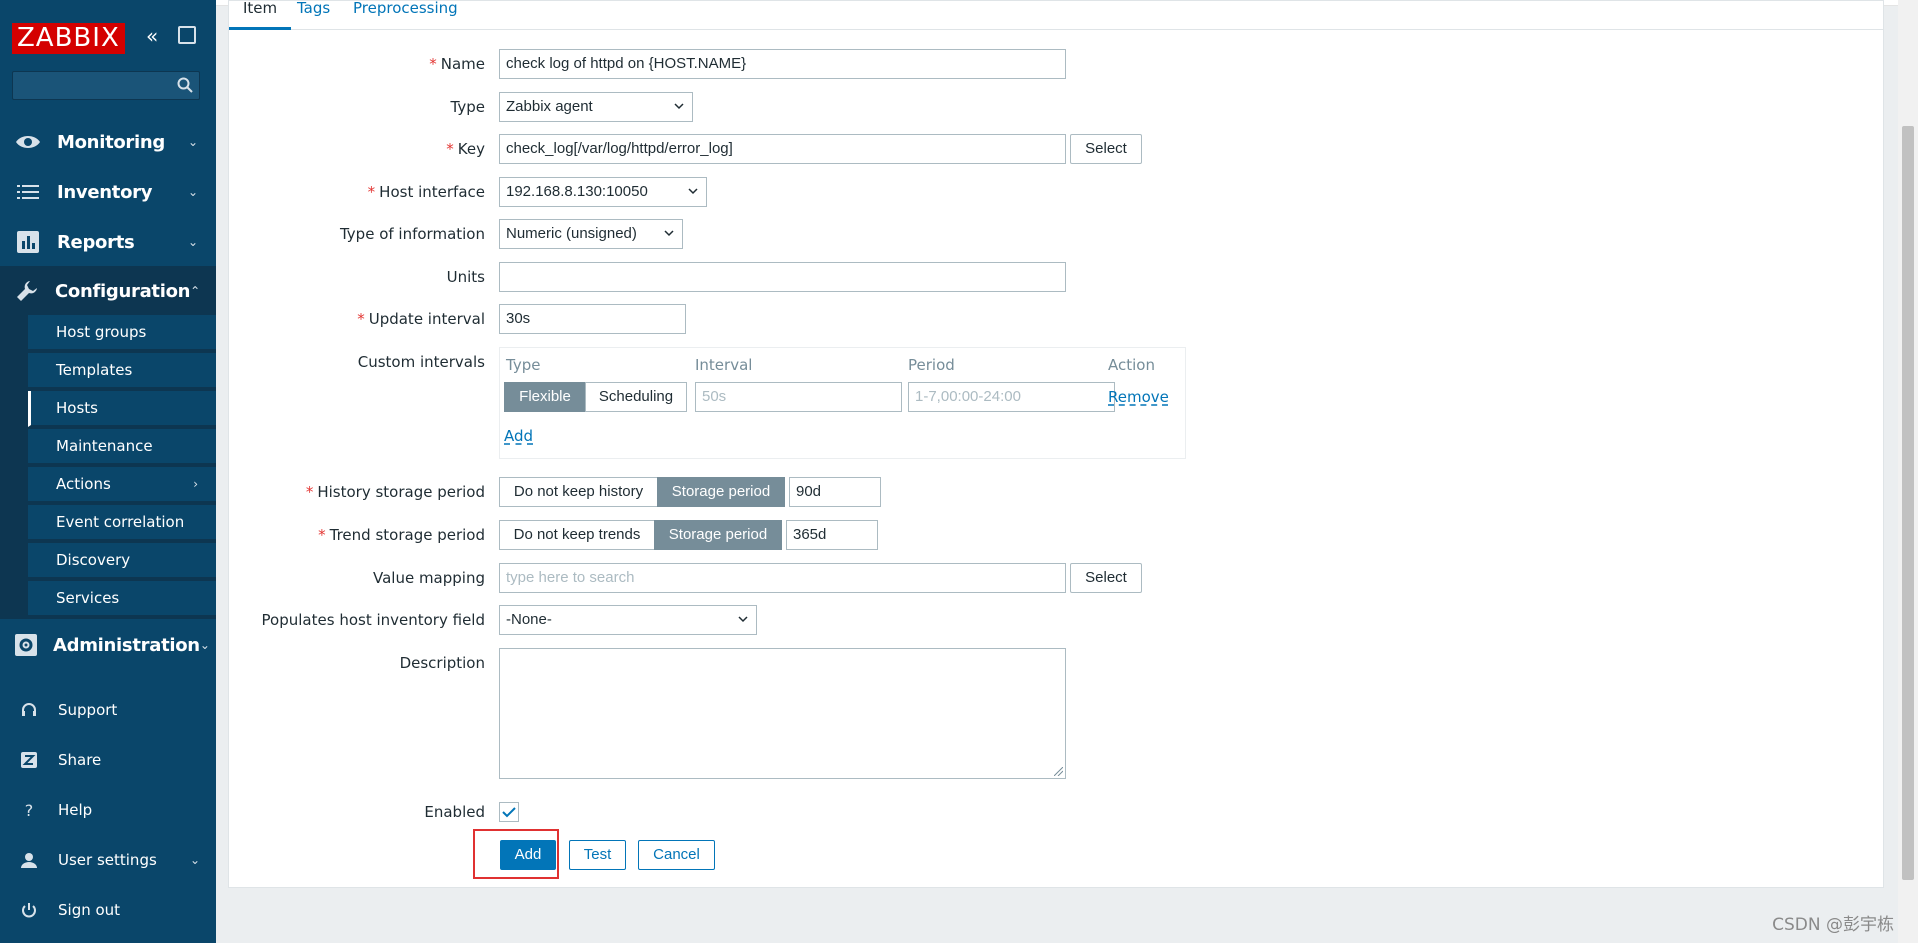 This screenshot has width=1918, height=943. What do you see at coordinates (373, 620) in the screenshot?
I see `inventory-field-label: Populates host inventory field` at bounding box center [373, 620].